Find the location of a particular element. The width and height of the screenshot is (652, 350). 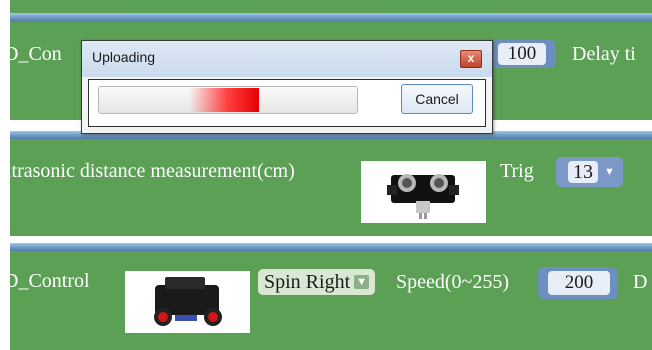

dialog-content: Cancel is located at coordinates (287, 103).